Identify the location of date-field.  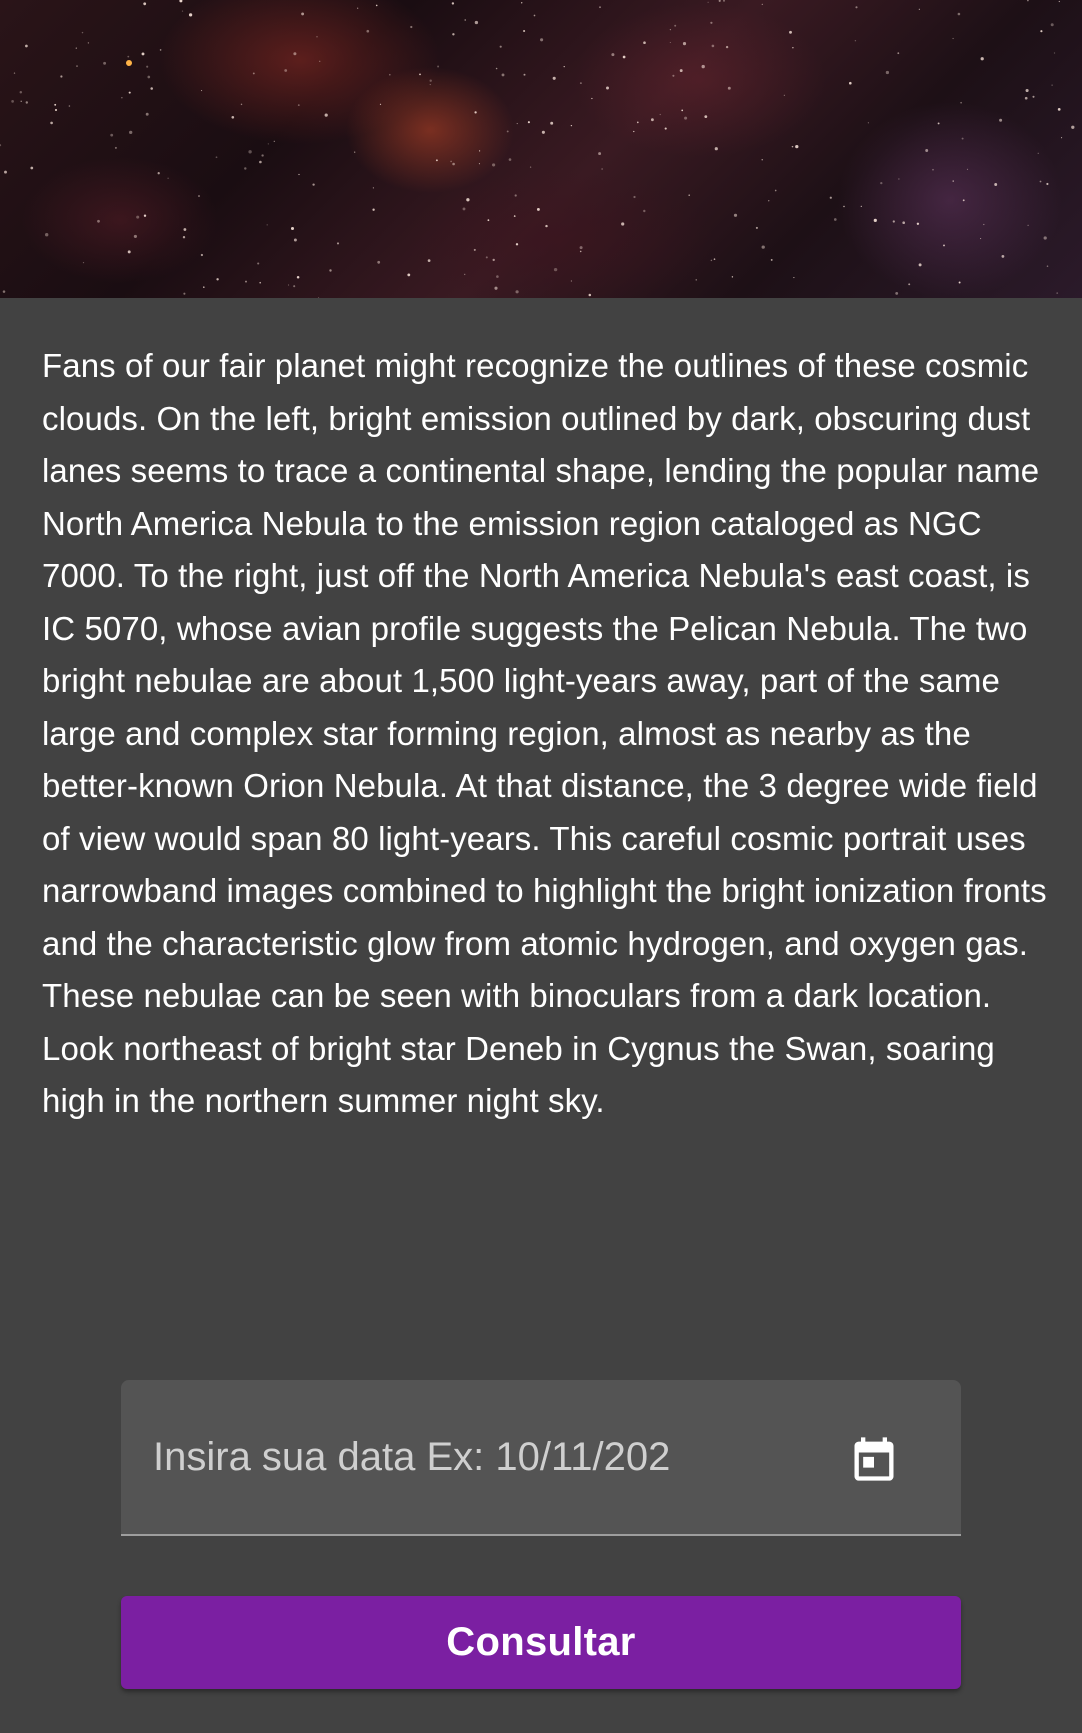
(541, 1458).